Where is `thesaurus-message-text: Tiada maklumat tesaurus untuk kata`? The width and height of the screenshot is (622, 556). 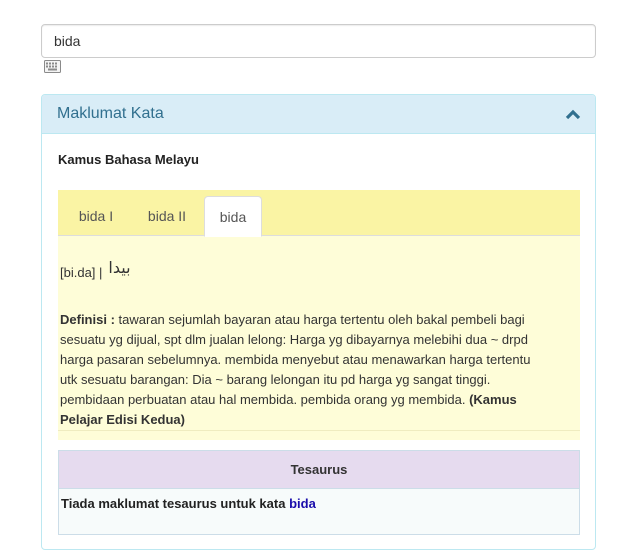
thesaurus-message-text: Tiada maklumat tesaurus untuk kata is located at coordinates (173, 503).